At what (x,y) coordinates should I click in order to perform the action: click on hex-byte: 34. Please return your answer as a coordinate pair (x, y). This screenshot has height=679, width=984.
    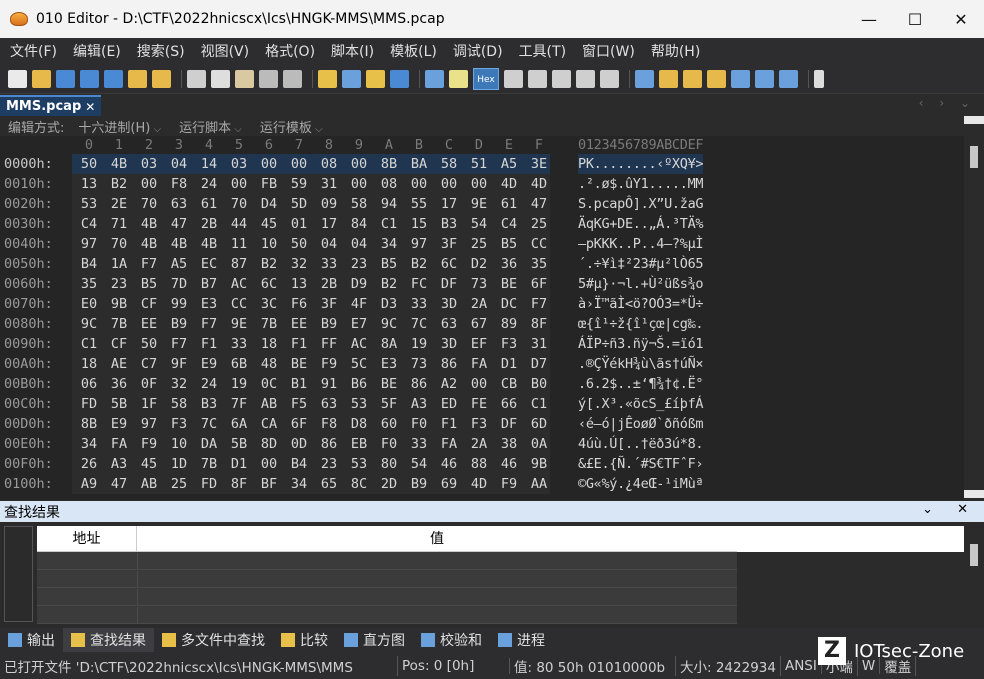
    Looking at the image, I should click on (89, 444).